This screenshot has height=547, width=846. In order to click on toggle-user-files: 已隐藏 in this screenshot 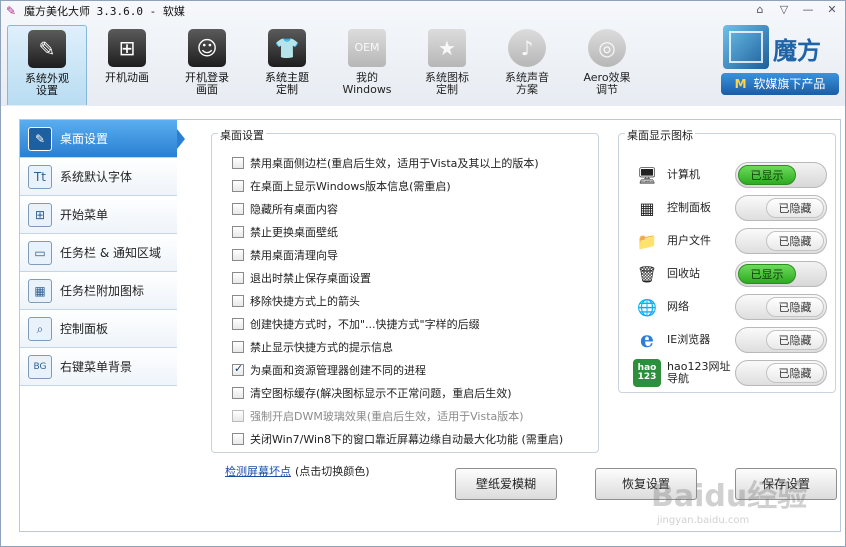, I will do `click(781, 241)`.